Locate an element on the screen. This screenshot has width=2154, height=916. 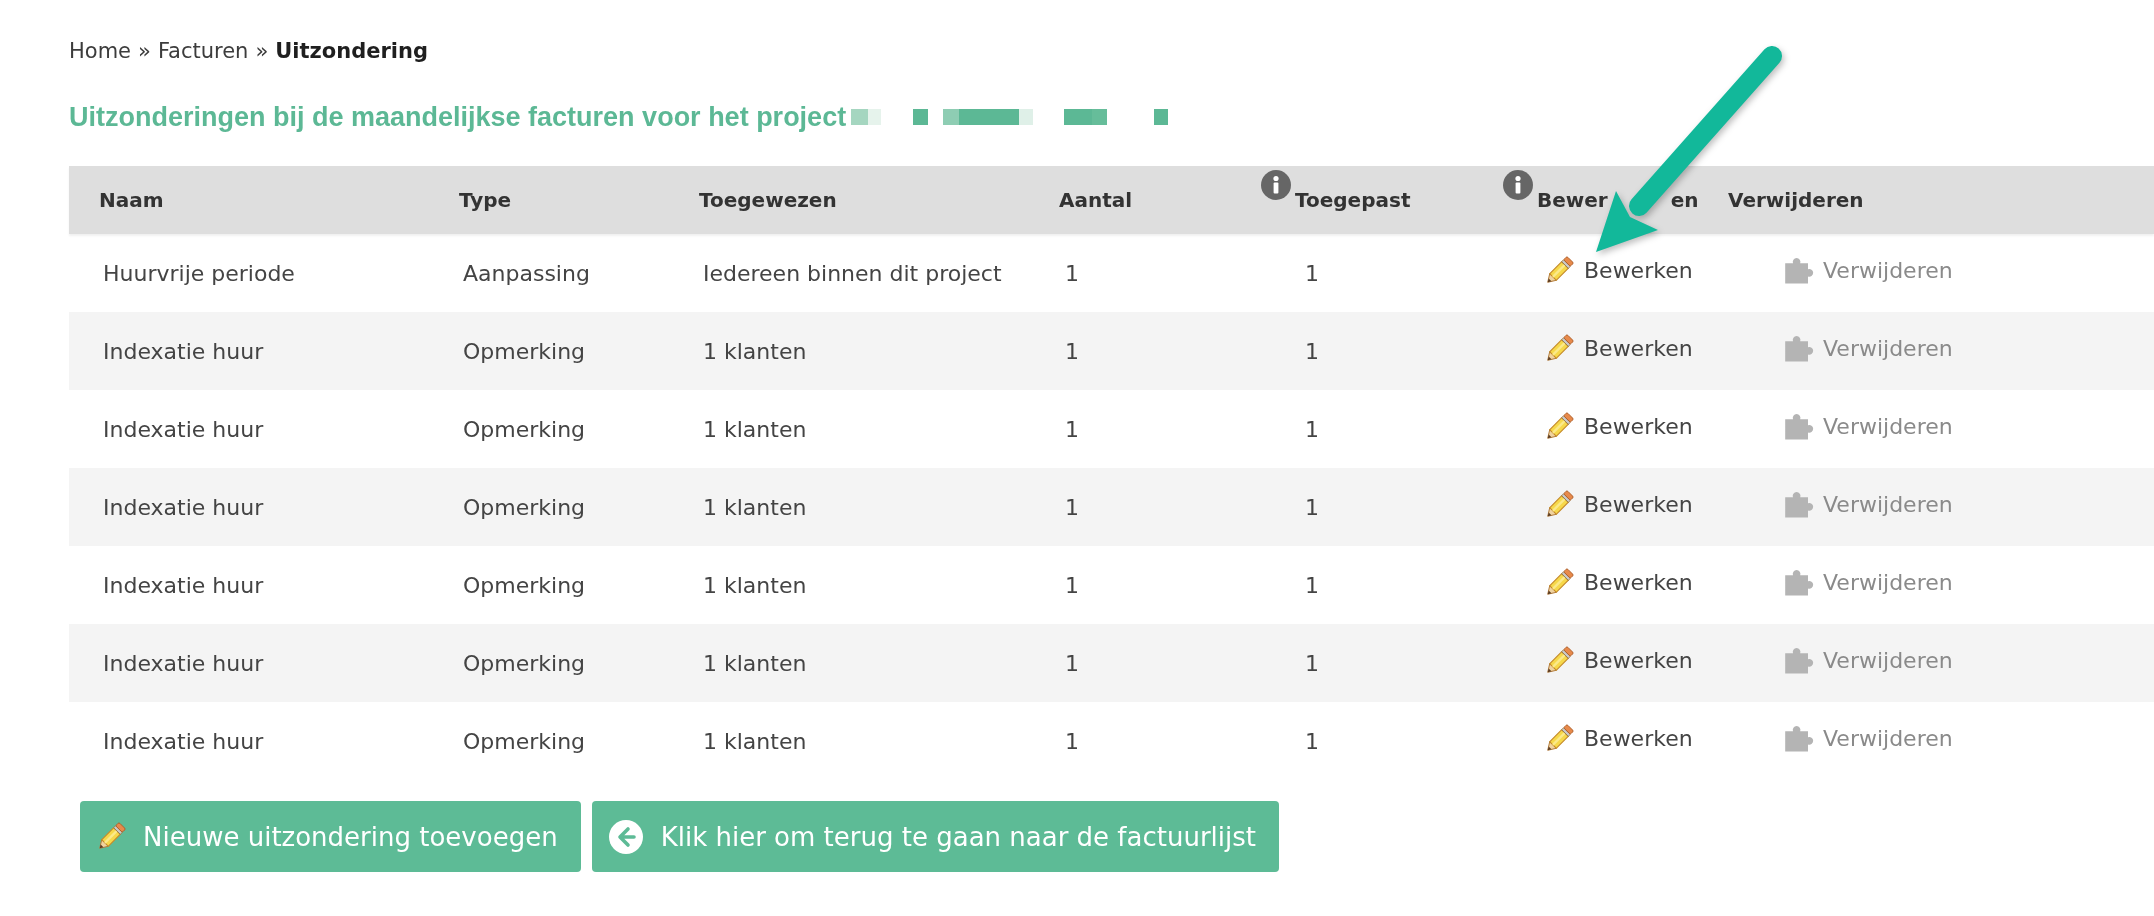
column-header: en is located at coordinates (1684, 200).